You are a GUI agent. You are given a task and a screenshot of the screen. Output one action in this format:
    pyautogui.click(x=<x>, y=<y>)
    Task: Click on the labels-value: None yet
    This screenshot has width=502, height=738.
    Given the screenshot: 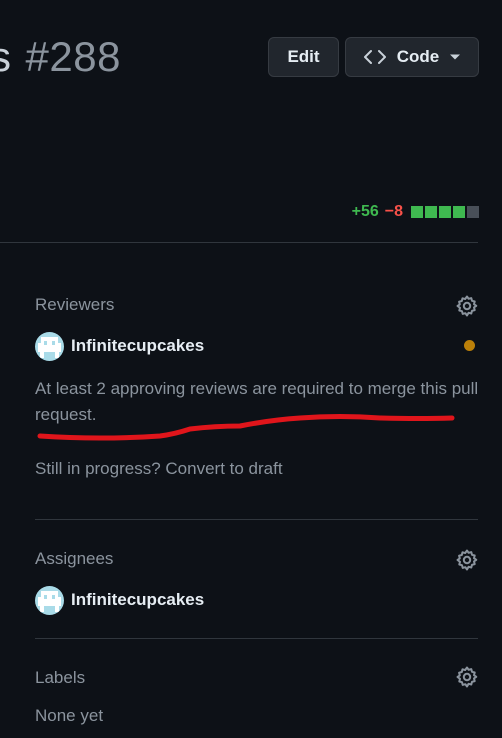 What is the action you would take?
    pyautogui.click(x=69, y=715)
    